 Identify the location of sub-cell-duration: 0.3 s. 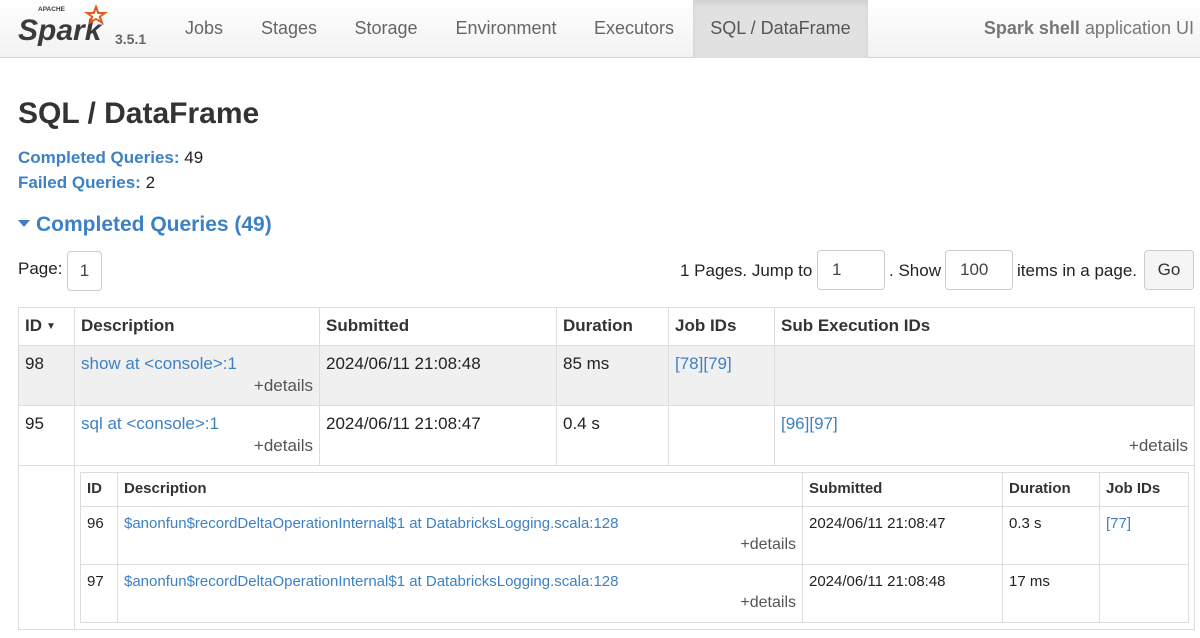
(1051, 535).